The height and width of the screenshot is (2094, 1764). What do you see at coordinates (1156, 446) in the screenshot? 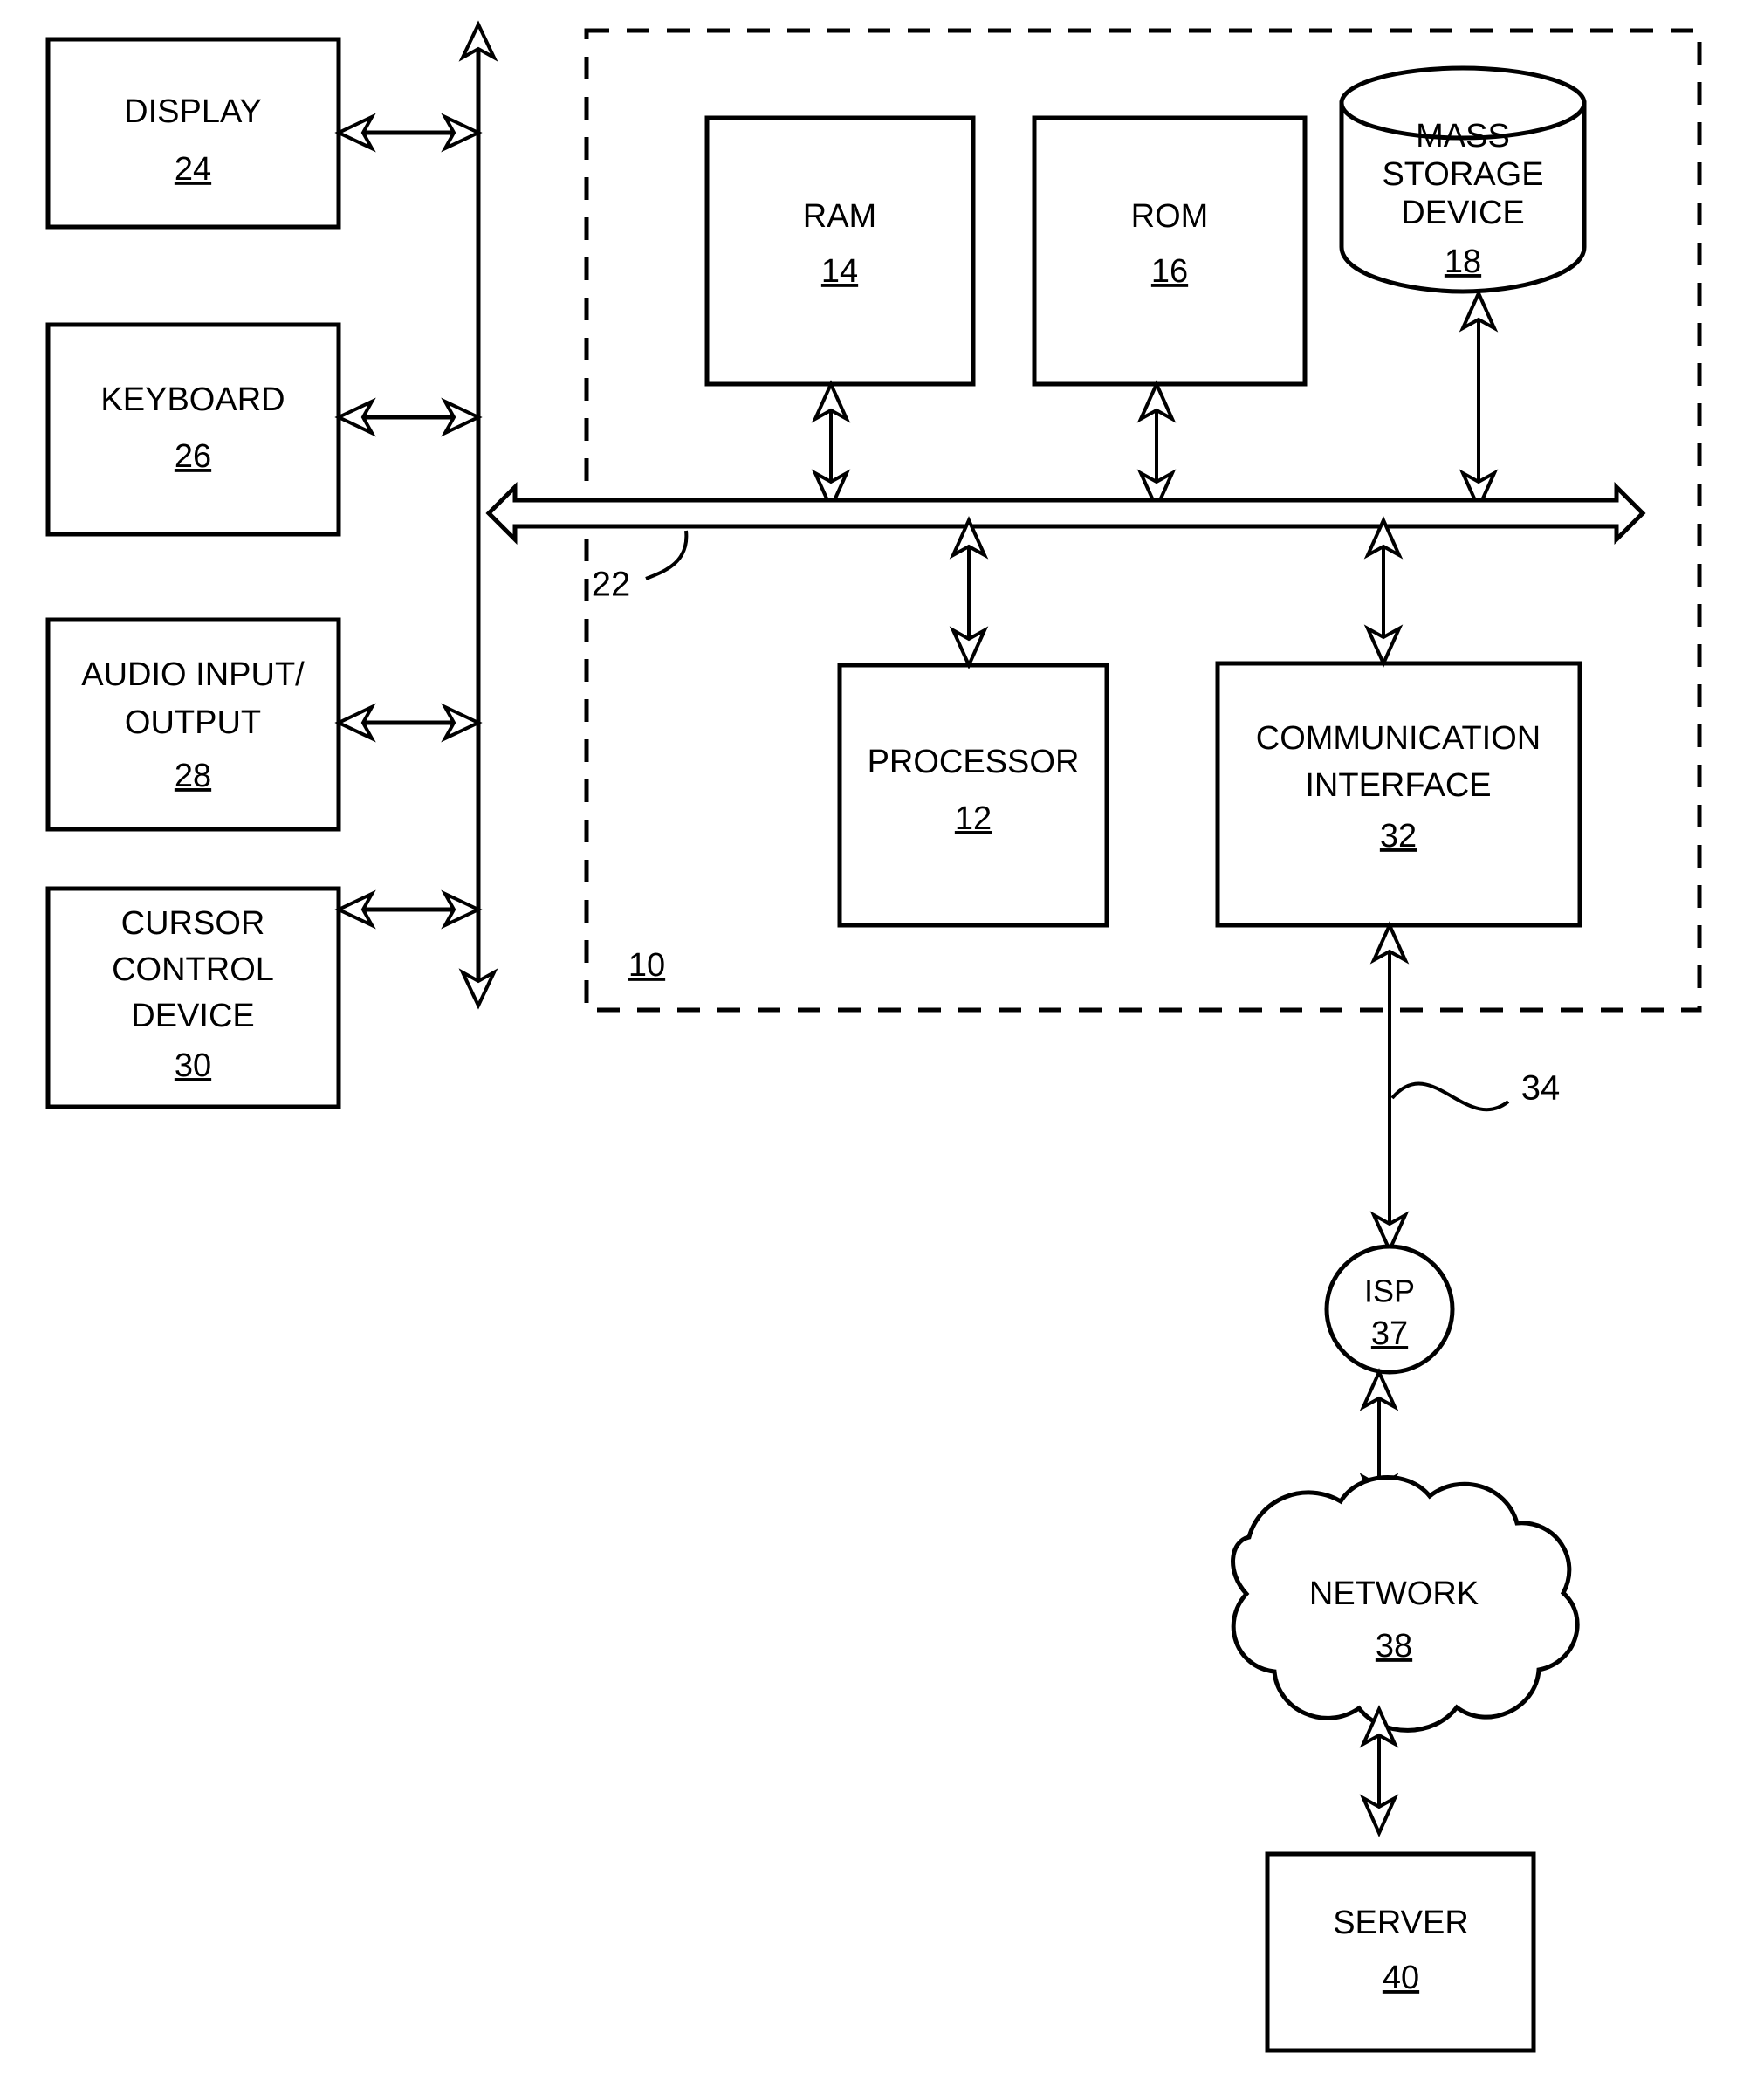
I see `rom-bus-connector` at bounding box center [1156, 446].